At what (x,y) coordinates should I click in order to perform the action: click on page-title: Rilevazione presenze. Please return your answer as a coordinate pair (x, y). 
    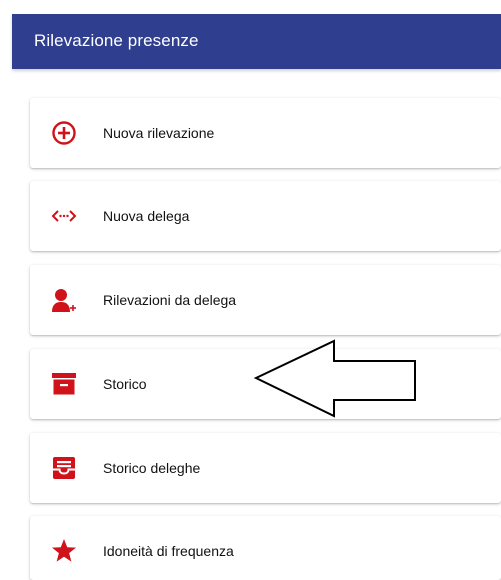
    Looking at the image, I should click on (116, 40).